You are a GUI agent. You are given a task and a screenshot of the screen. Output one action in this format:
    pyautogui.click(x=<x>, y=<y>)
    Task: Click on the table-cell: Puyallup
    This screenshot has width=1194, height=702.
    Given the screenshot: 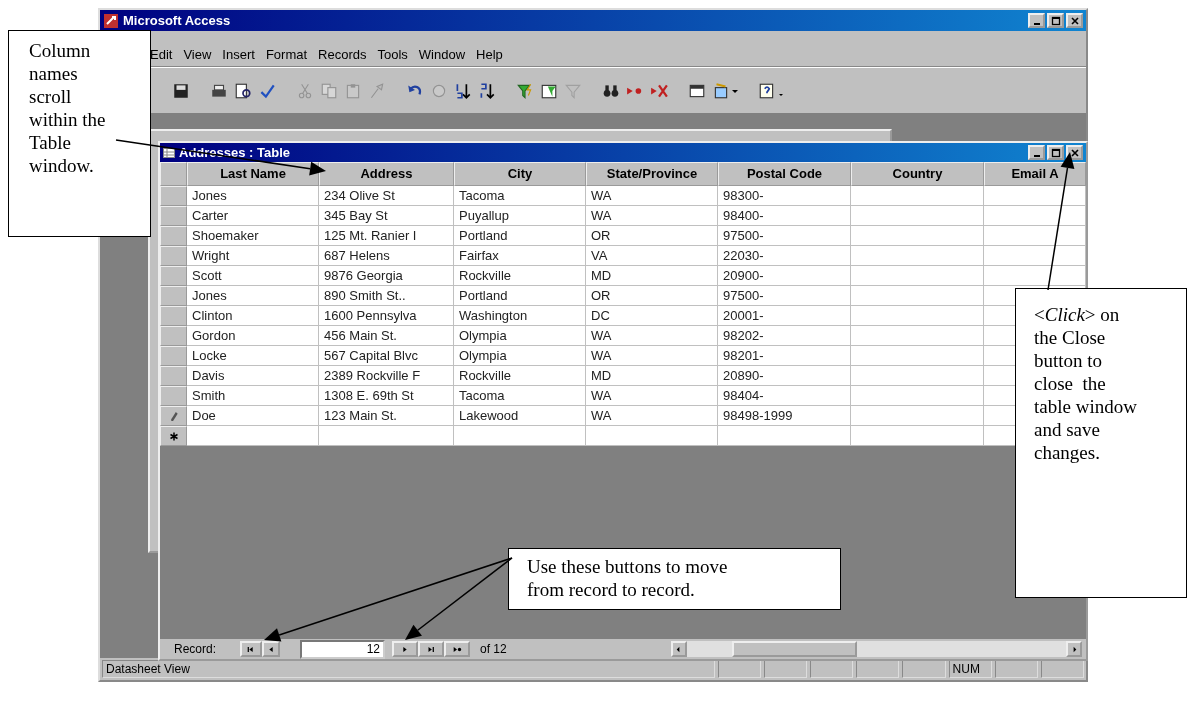 What is the action you would take?
    pyautogui.click(x=520, y=216)
    